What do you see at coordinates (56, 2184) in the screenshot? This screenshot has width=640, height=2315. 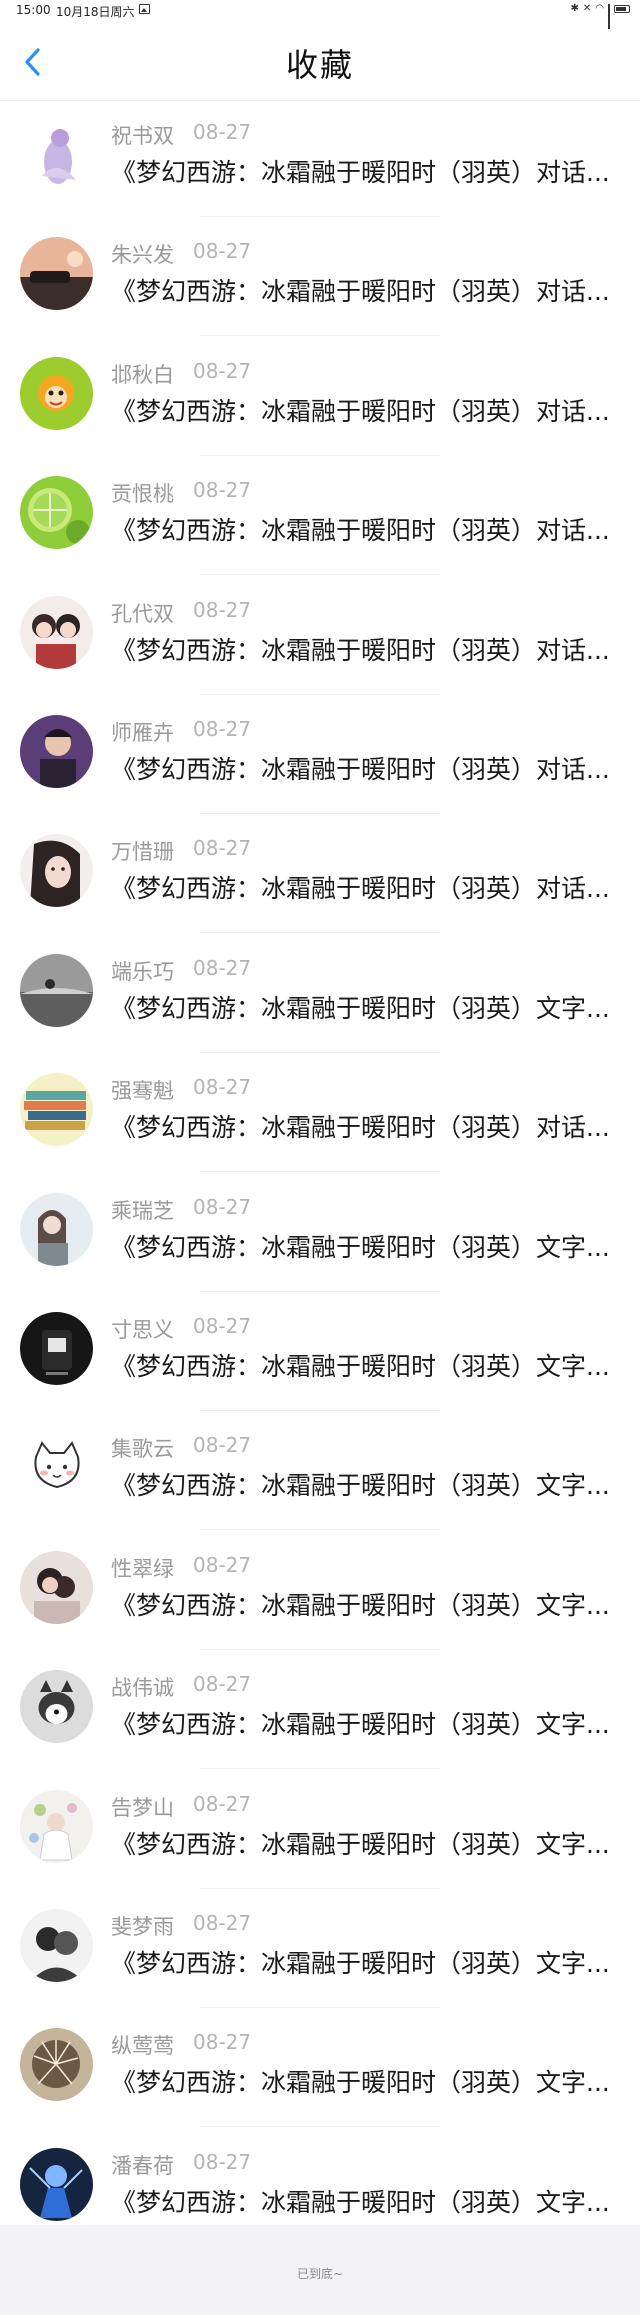 I see `blue-hero-avatar` at bounding box center [56, 2184].